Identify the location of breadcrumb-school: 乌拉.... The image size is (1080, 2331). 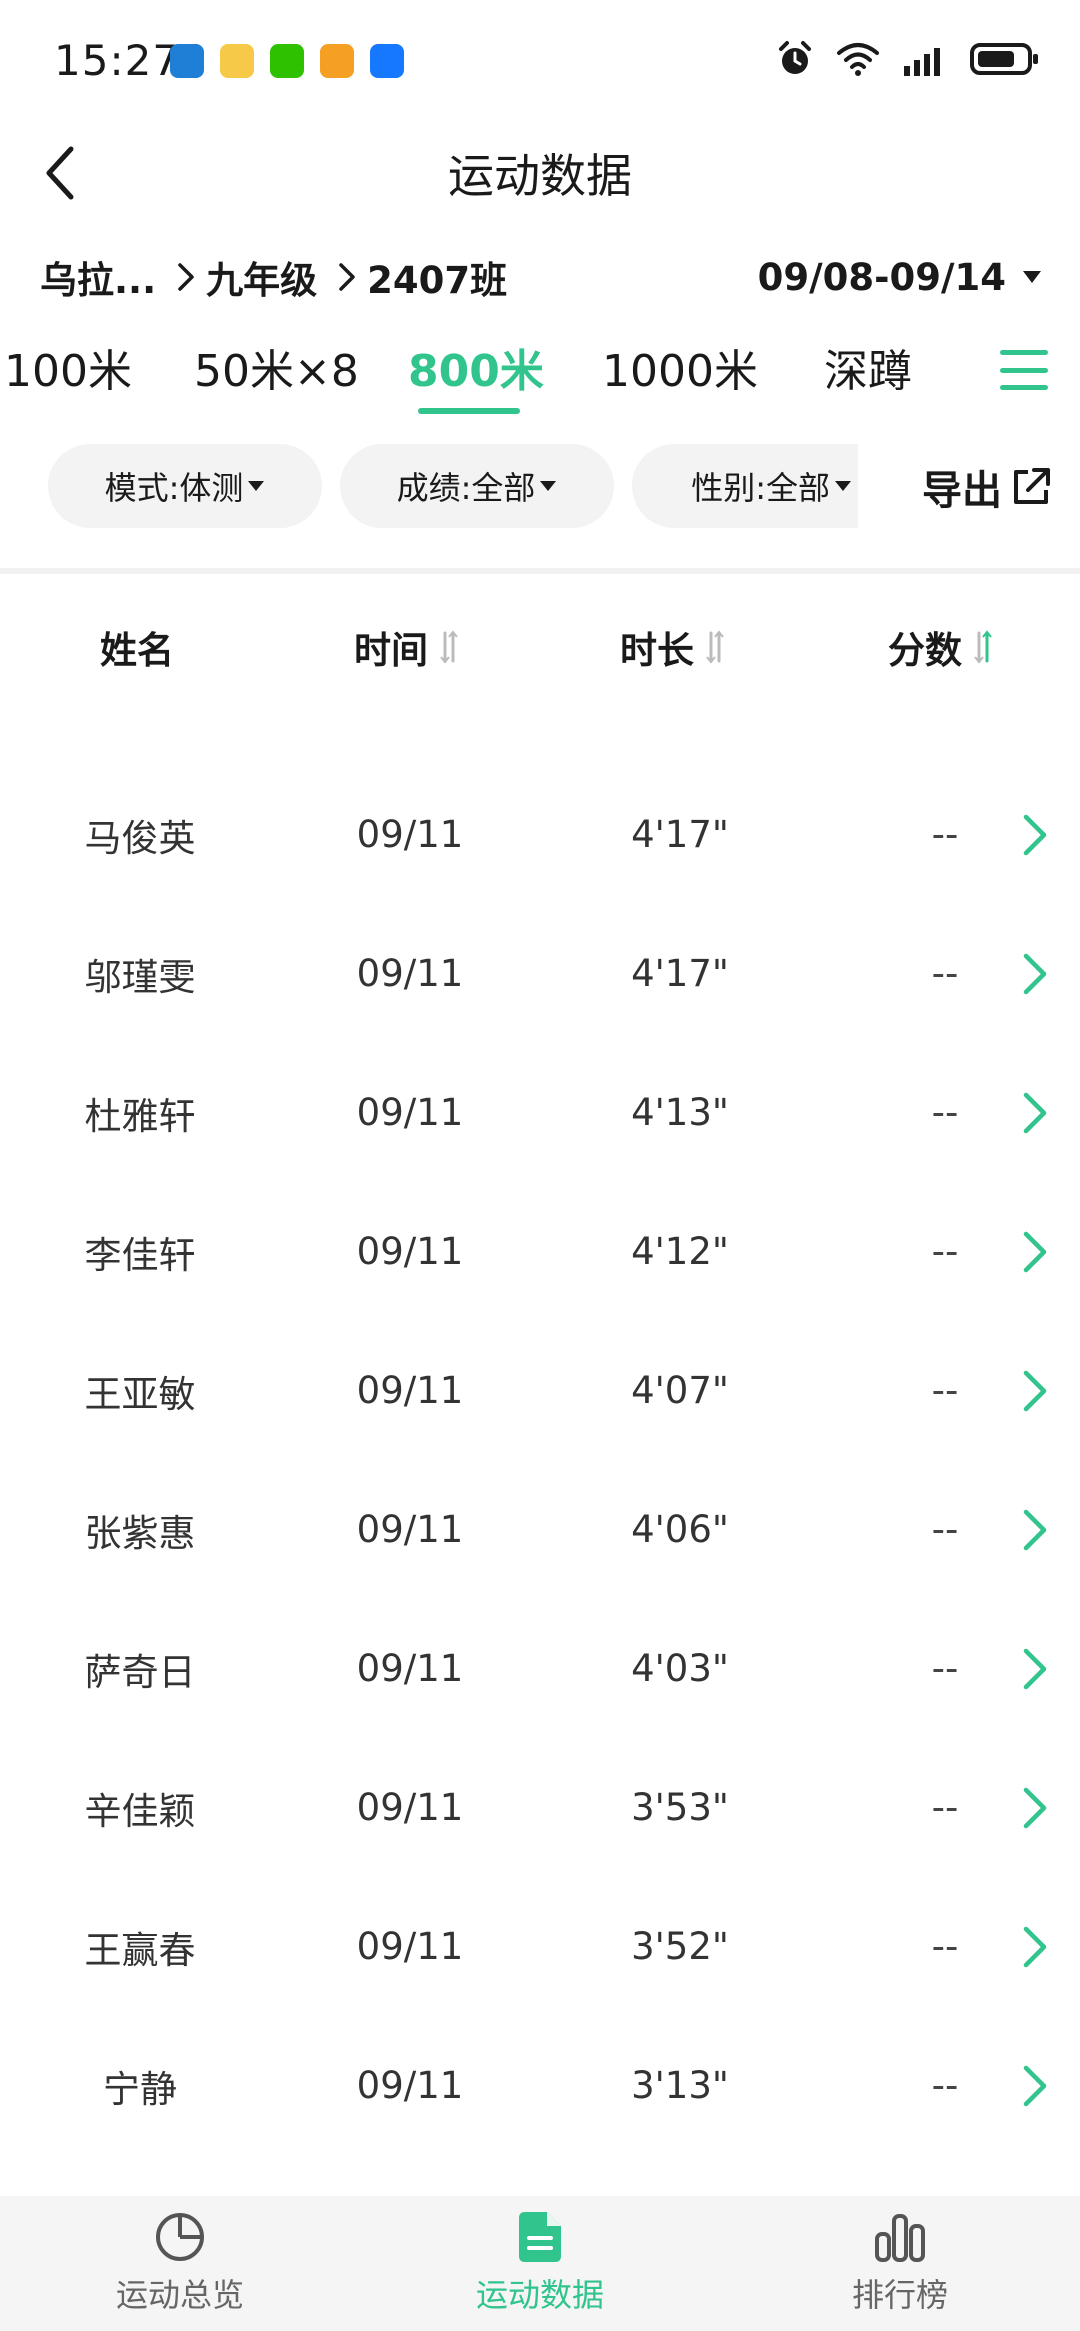
(98, 277).